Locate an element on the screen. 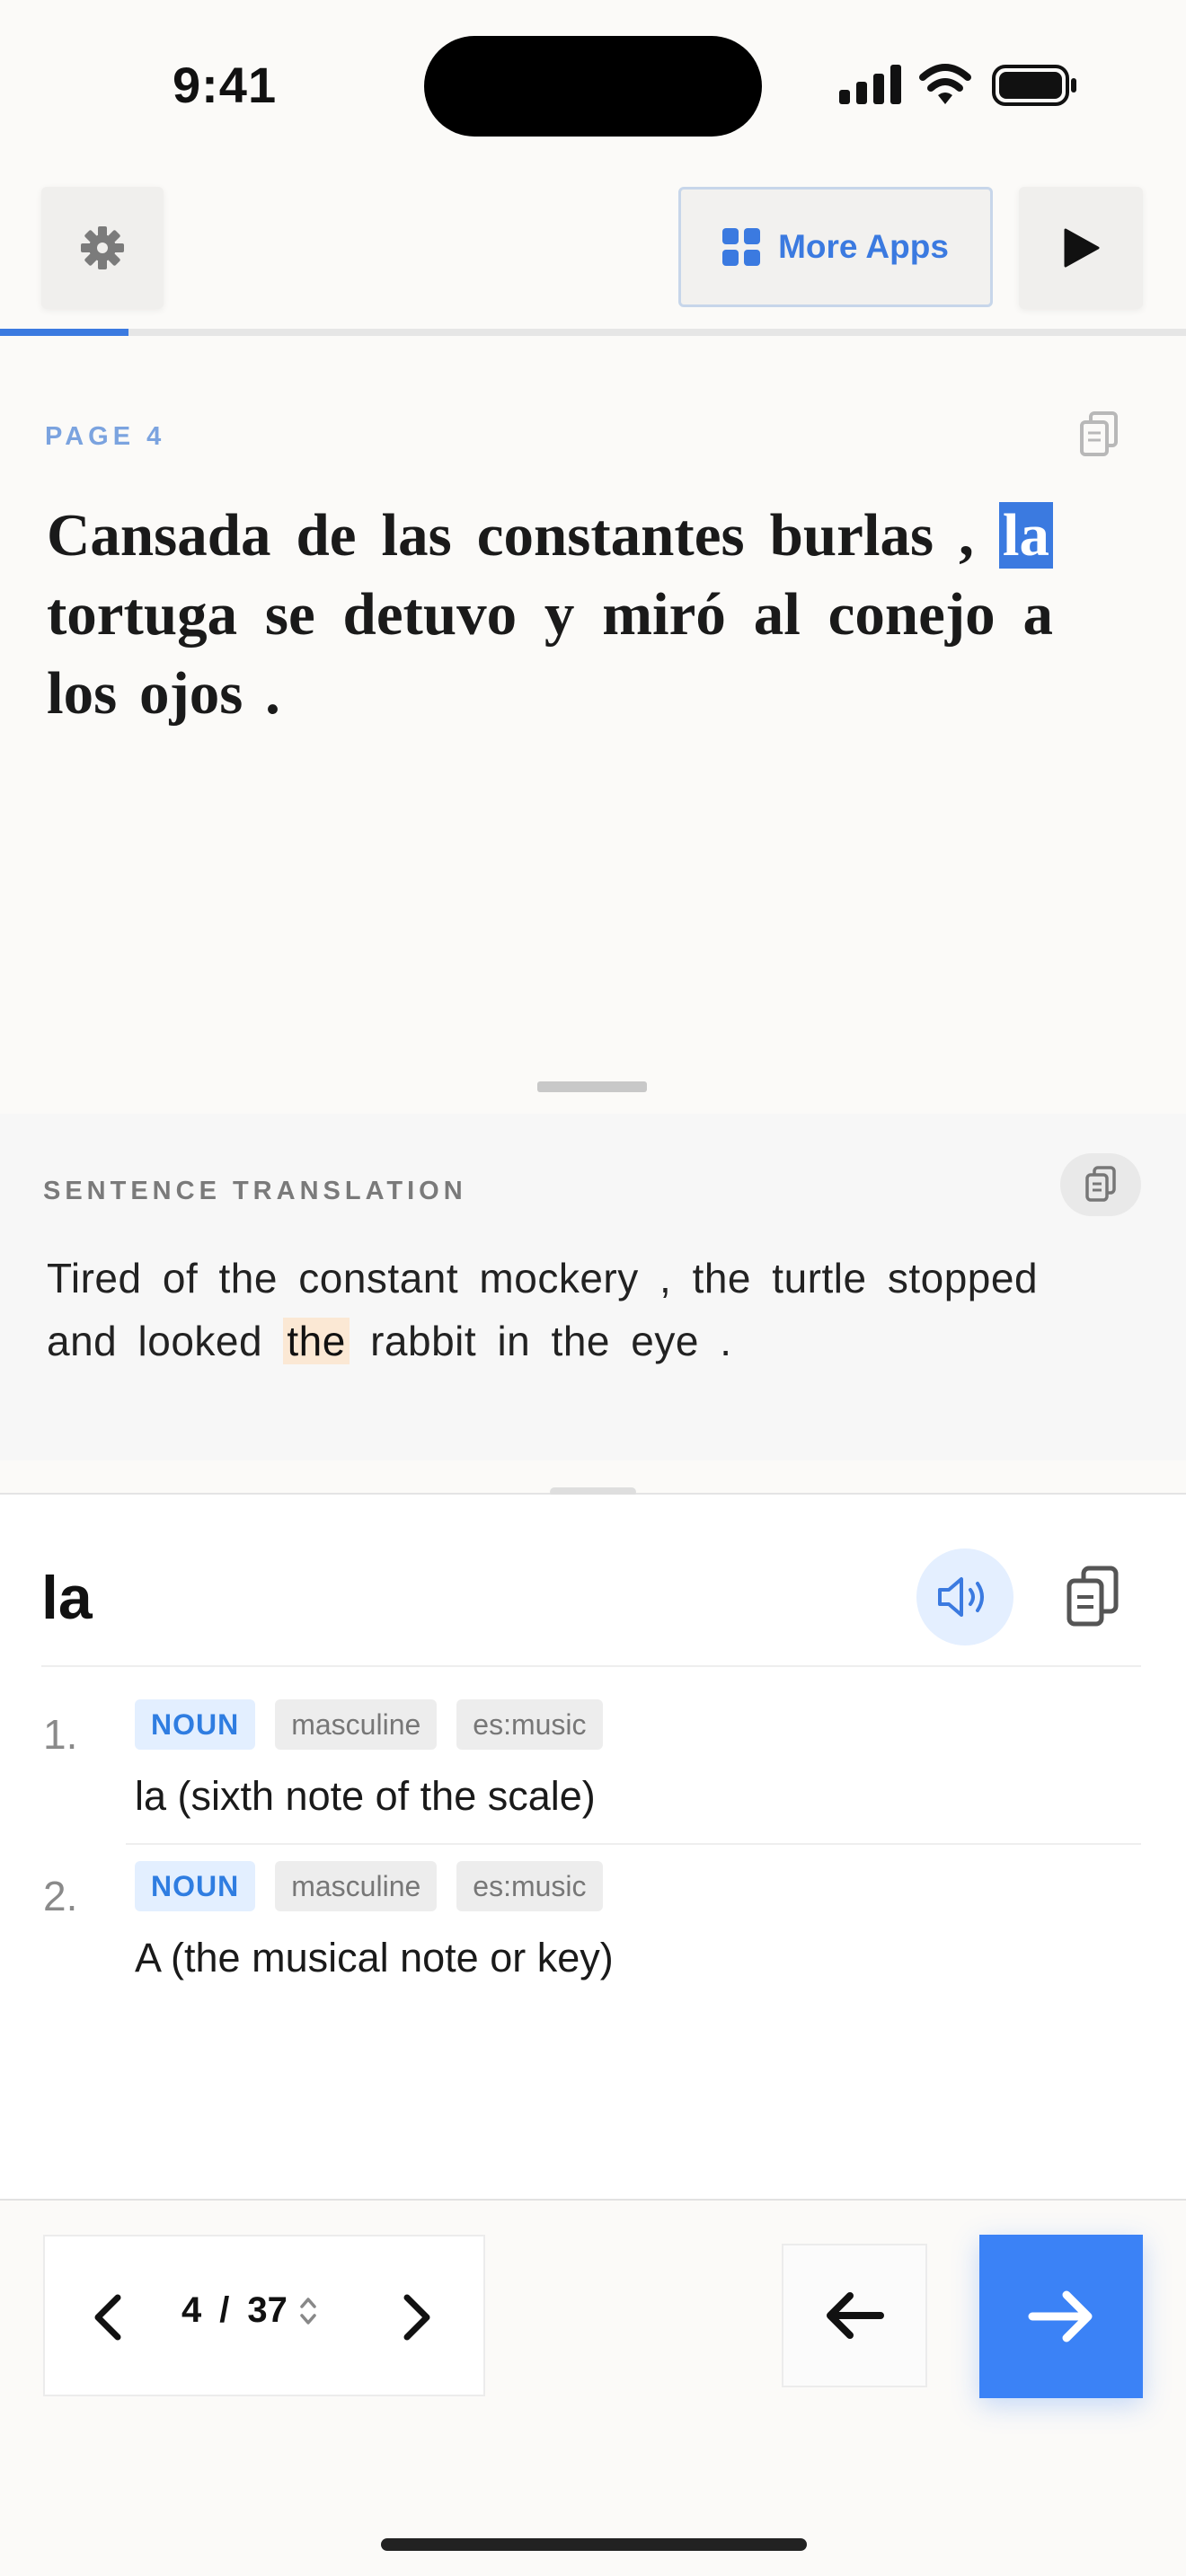 Image resolution: width=1186 pixels, height=2576 pixels. back-button is located at coordinates (854, 2315).